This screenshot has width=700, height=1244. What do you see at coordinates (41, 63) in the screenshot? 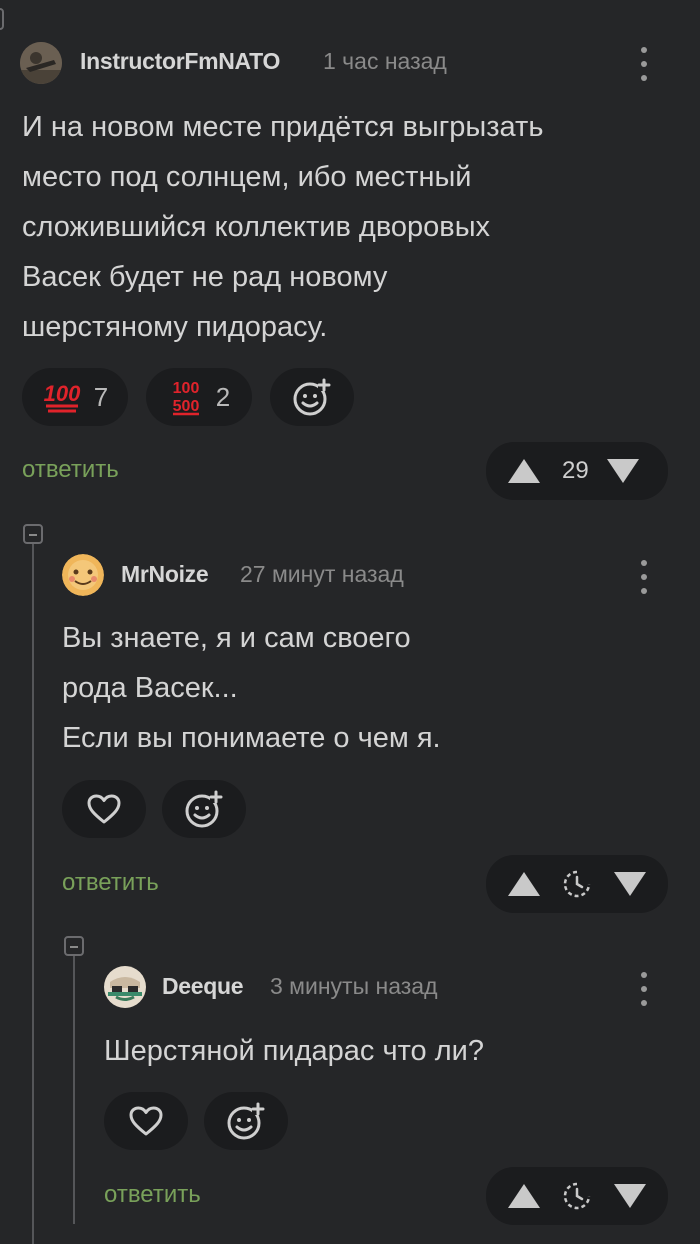
I see `avatar-instructor` at bounding box center [41, 63].